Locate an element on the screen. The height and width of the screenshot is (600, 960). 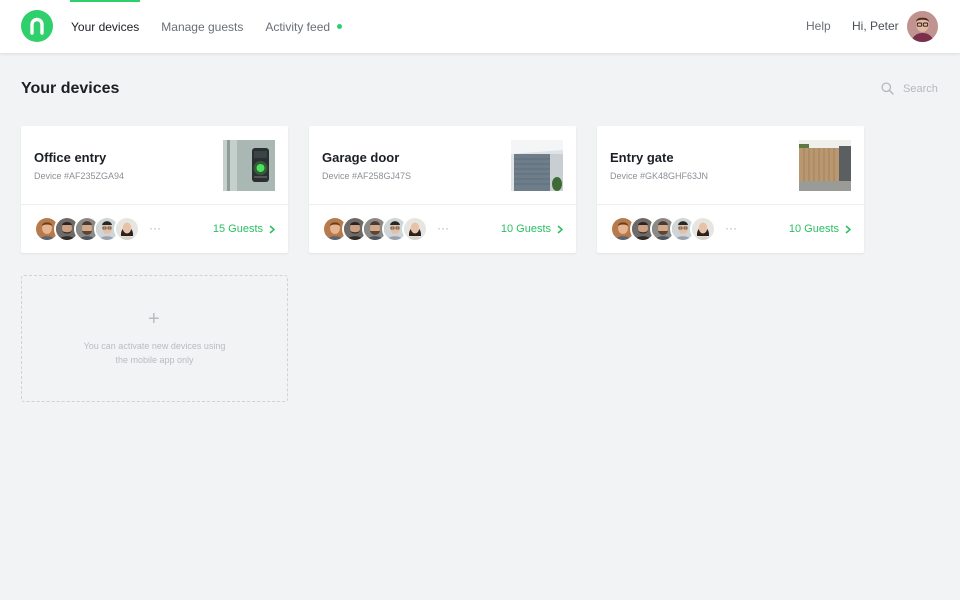
nav-your-devices: Your devices is located at coordinates (105, 26).